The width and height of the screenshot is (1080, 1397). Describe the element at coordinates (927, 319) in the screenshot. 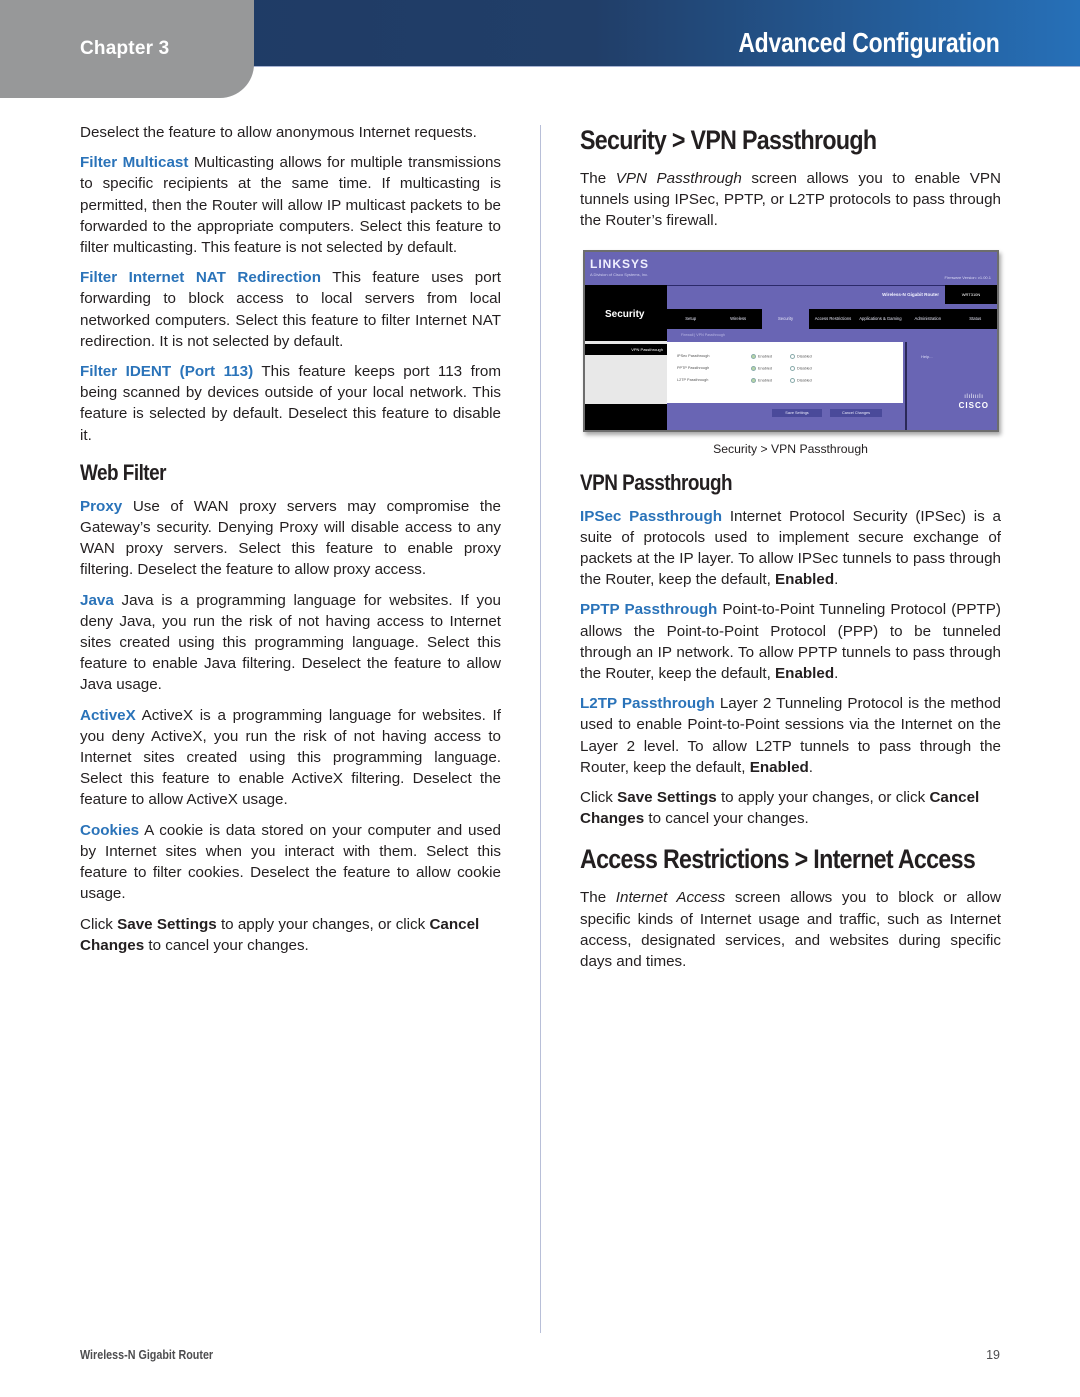

I see `figure-tab-administration: Administration` at that location.